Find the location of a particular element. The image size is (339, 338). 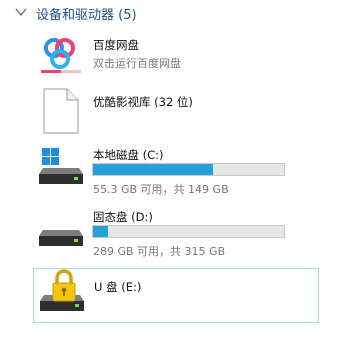

list-item-drive-d: 固态盘 (D:) 289 GB 可用，共 315 GB is located at coordinates (176, 232).